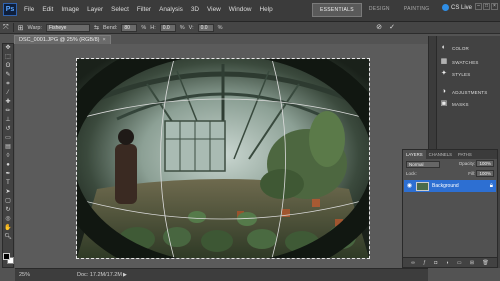  I want to click on layers-panel-footer: ∞ ƒ ◘ ◑ ▭ ⊞ 🗑︎, so click(450, 262).